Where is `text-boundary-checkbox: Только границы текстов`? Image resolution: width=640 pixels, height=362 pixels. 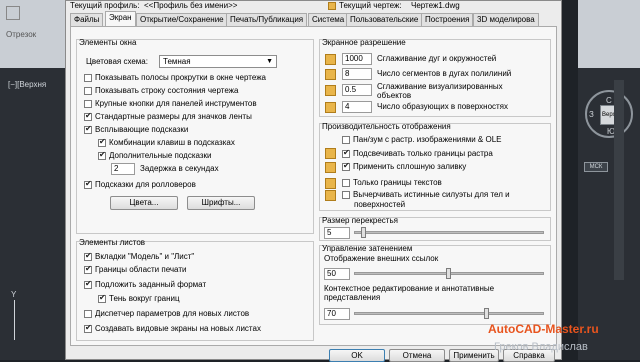 text-boundary-checkbox: Только границы текстов is located at coordinates (392, 182).